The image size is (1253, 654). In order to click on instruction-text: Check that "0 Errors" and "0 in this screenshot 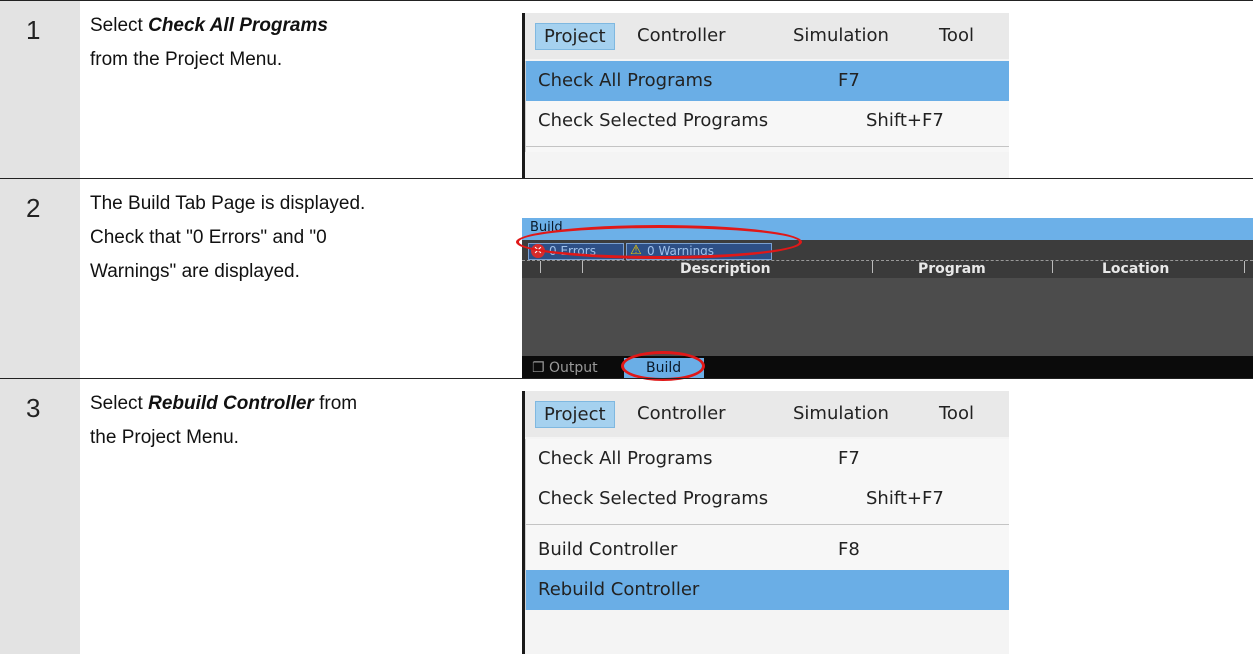, I will do `click(208, 237)`.